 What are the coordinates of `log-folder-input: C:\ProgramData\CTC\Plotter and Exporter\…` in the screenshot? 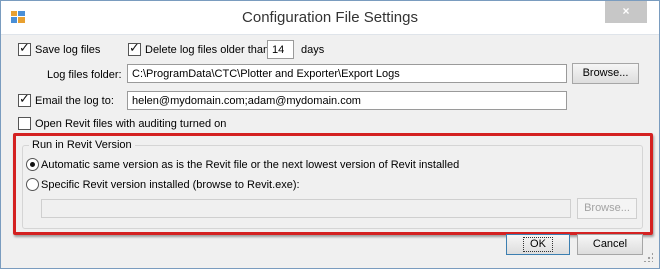 It's located at (347, 73).